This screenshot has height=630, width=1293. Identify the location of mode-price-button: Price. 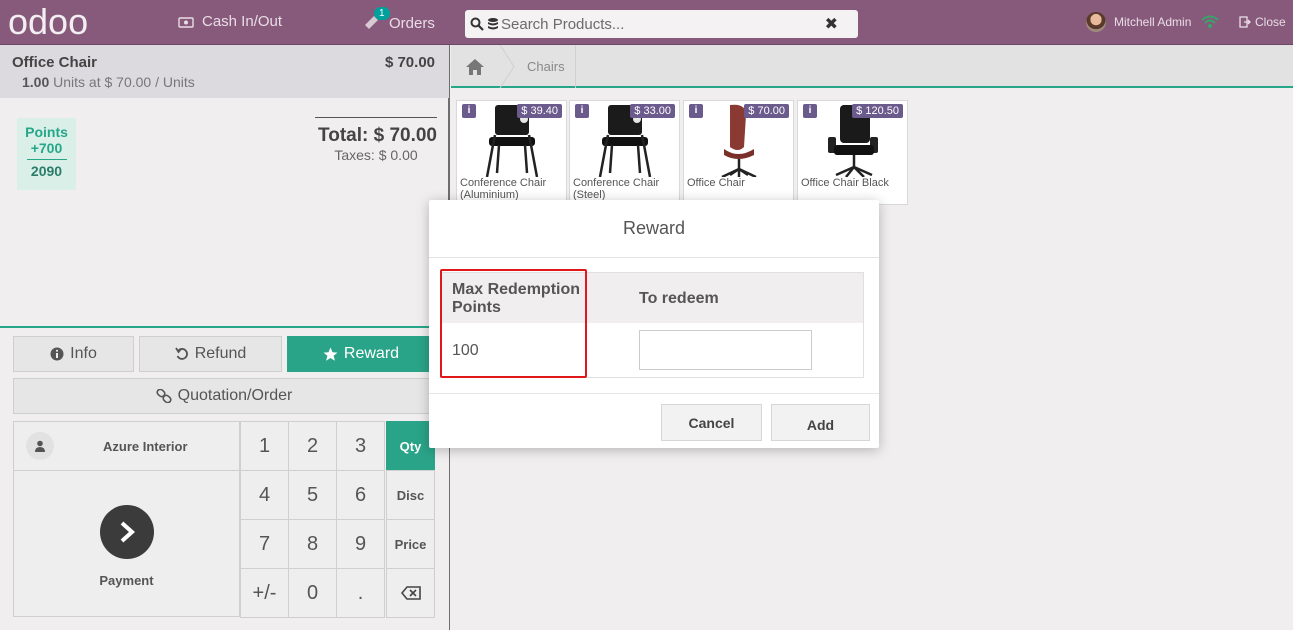
(410, 544).